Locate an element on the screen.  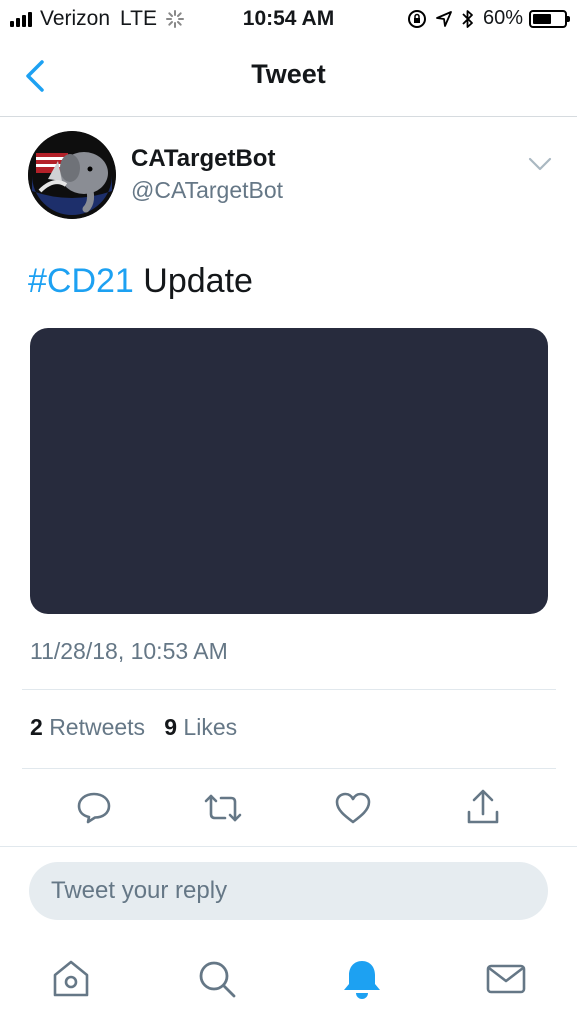
avatar is located at coordinates (72, 175).